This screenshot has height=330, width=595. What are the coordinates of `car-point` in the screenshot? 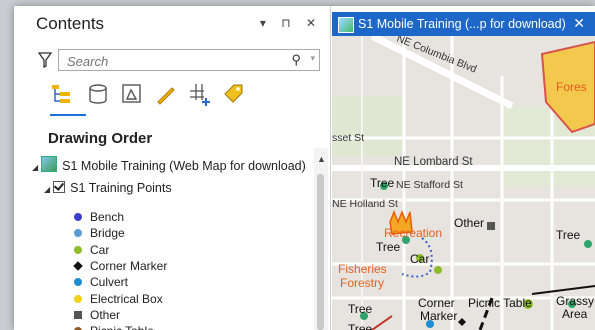 It's located at (438, 270).